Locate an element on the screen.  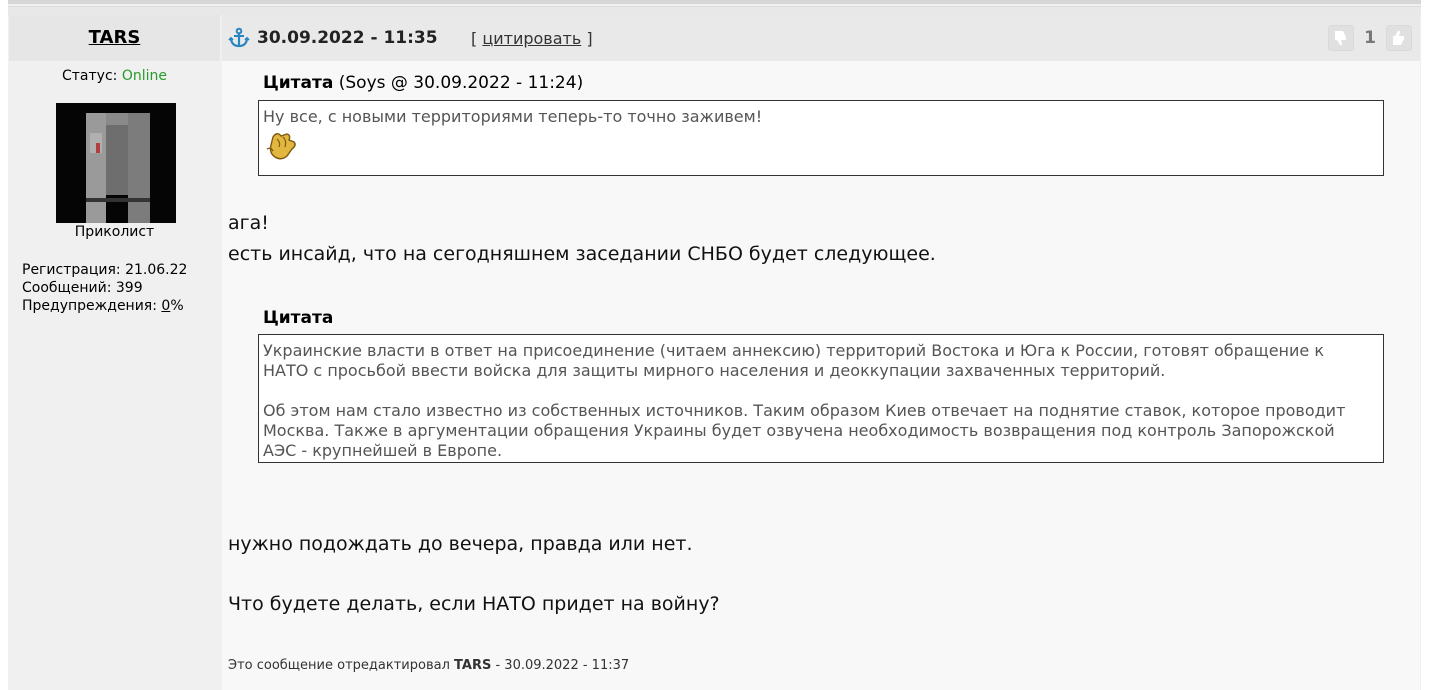
quote1-label: Цитата is located at coordinates (298, 83).